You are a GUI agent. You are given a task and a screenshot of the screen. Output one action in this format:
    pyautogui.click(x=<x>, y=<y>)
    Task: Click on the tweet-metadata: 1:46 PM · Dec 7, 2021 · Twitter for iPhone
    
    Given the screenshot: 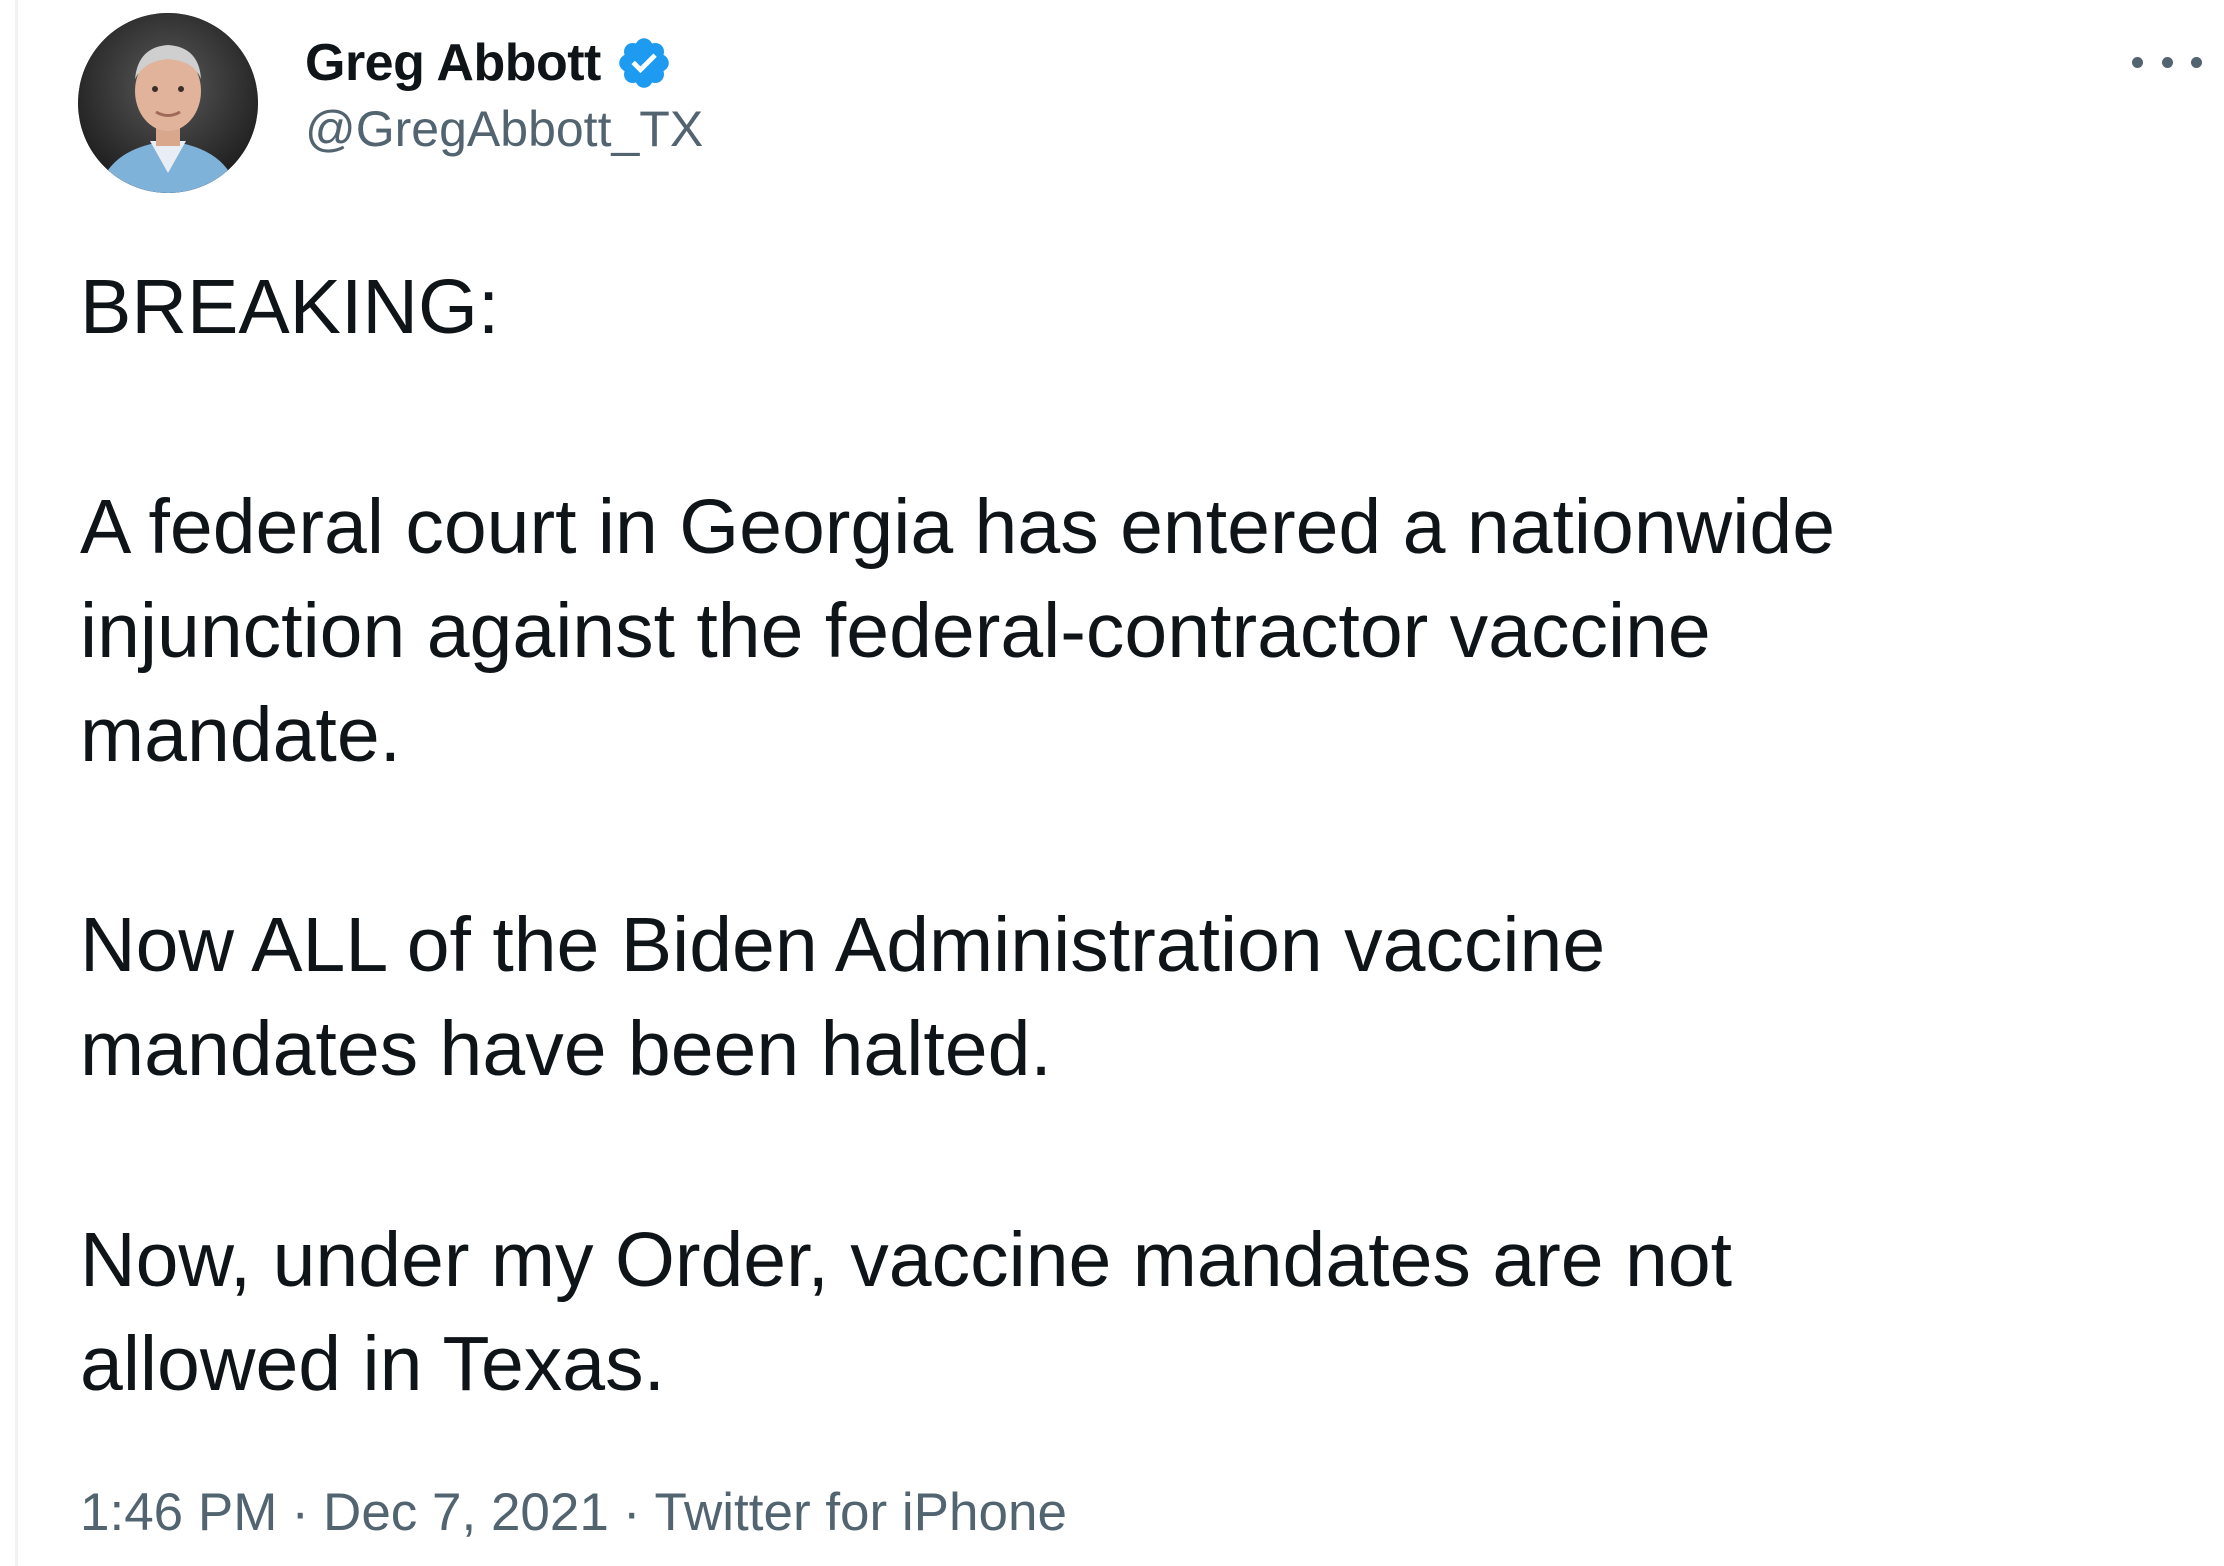 What is the action you would take?
    pyautogui.click(x=573, y=1513)
    